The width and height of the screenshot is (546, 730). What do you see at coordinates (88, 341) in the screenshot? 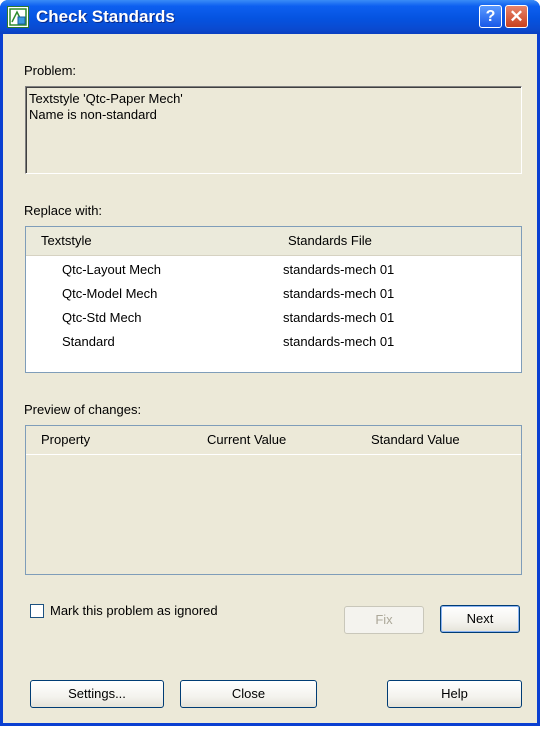
I see `textstyle-name: Standard` at bounding box center [88, 341].